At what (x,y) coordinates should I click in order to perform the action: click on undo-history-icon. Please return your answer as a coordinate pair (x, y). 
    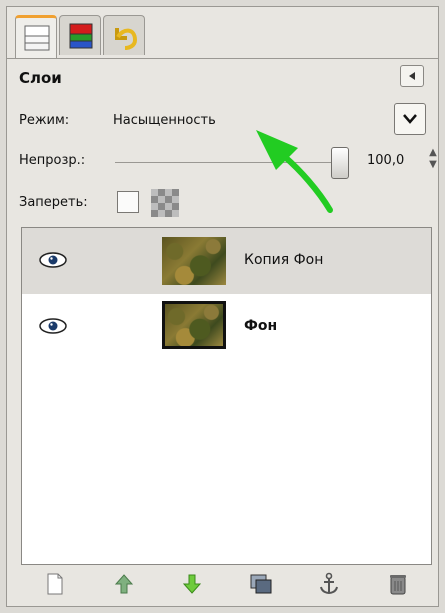
    Looking at the image, I should click on (126, 39).